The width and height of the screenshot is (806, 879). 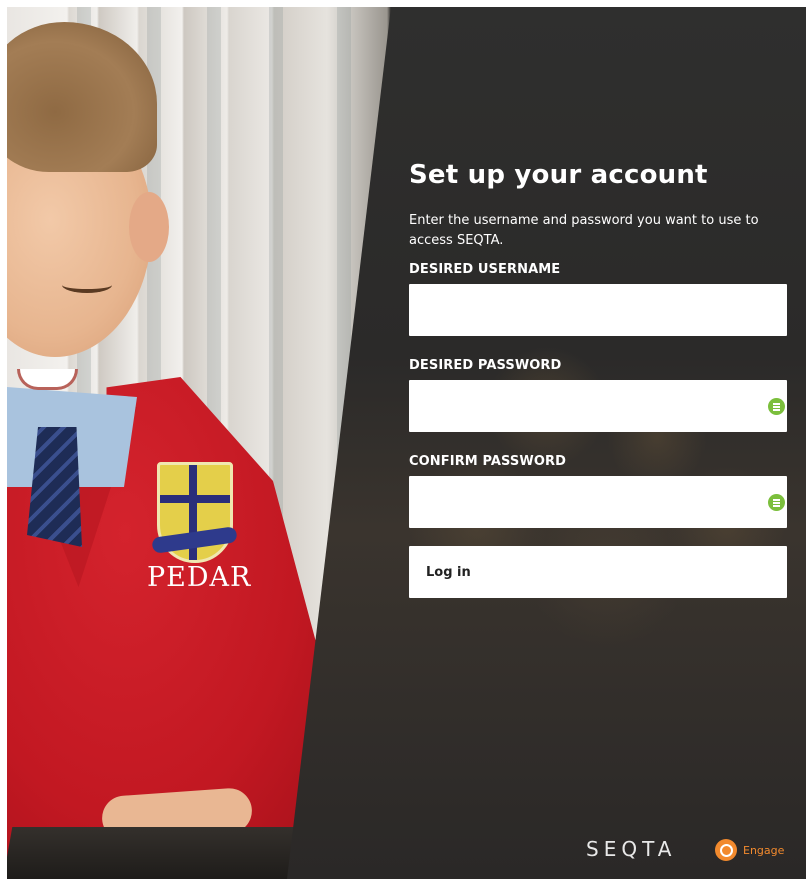 I want to click on engage-logo-text: Engage, so click(x=764, y=850).